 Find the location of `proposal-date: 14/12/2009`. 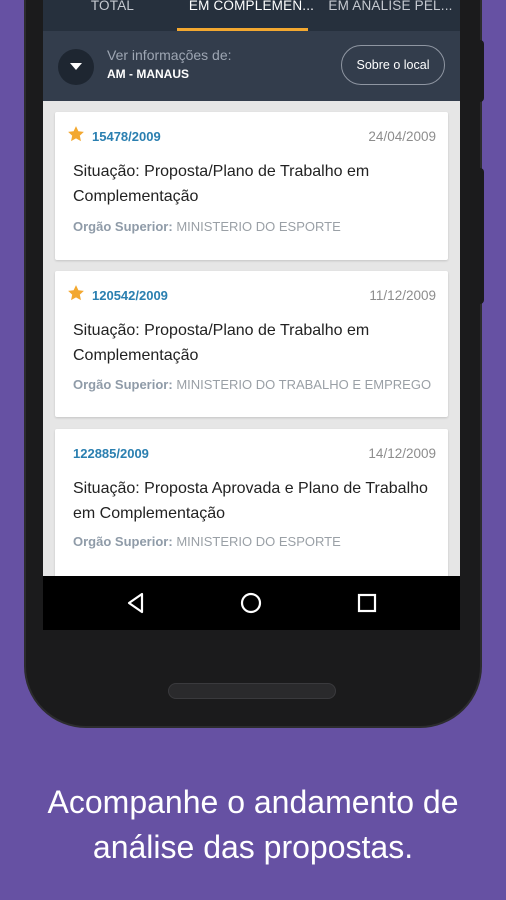

proposal-date: 14/12/2009 is located at coordinates (402, 453).